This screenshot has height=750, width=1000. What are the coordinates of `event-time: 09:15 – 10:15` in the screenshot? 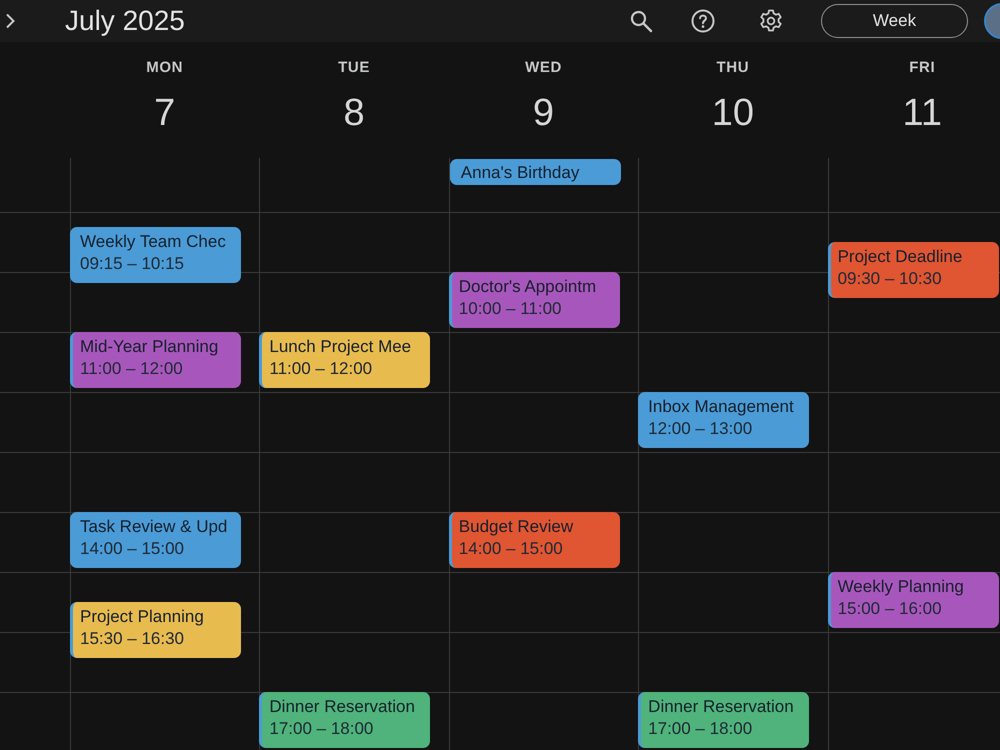 It's located at (132, 264).